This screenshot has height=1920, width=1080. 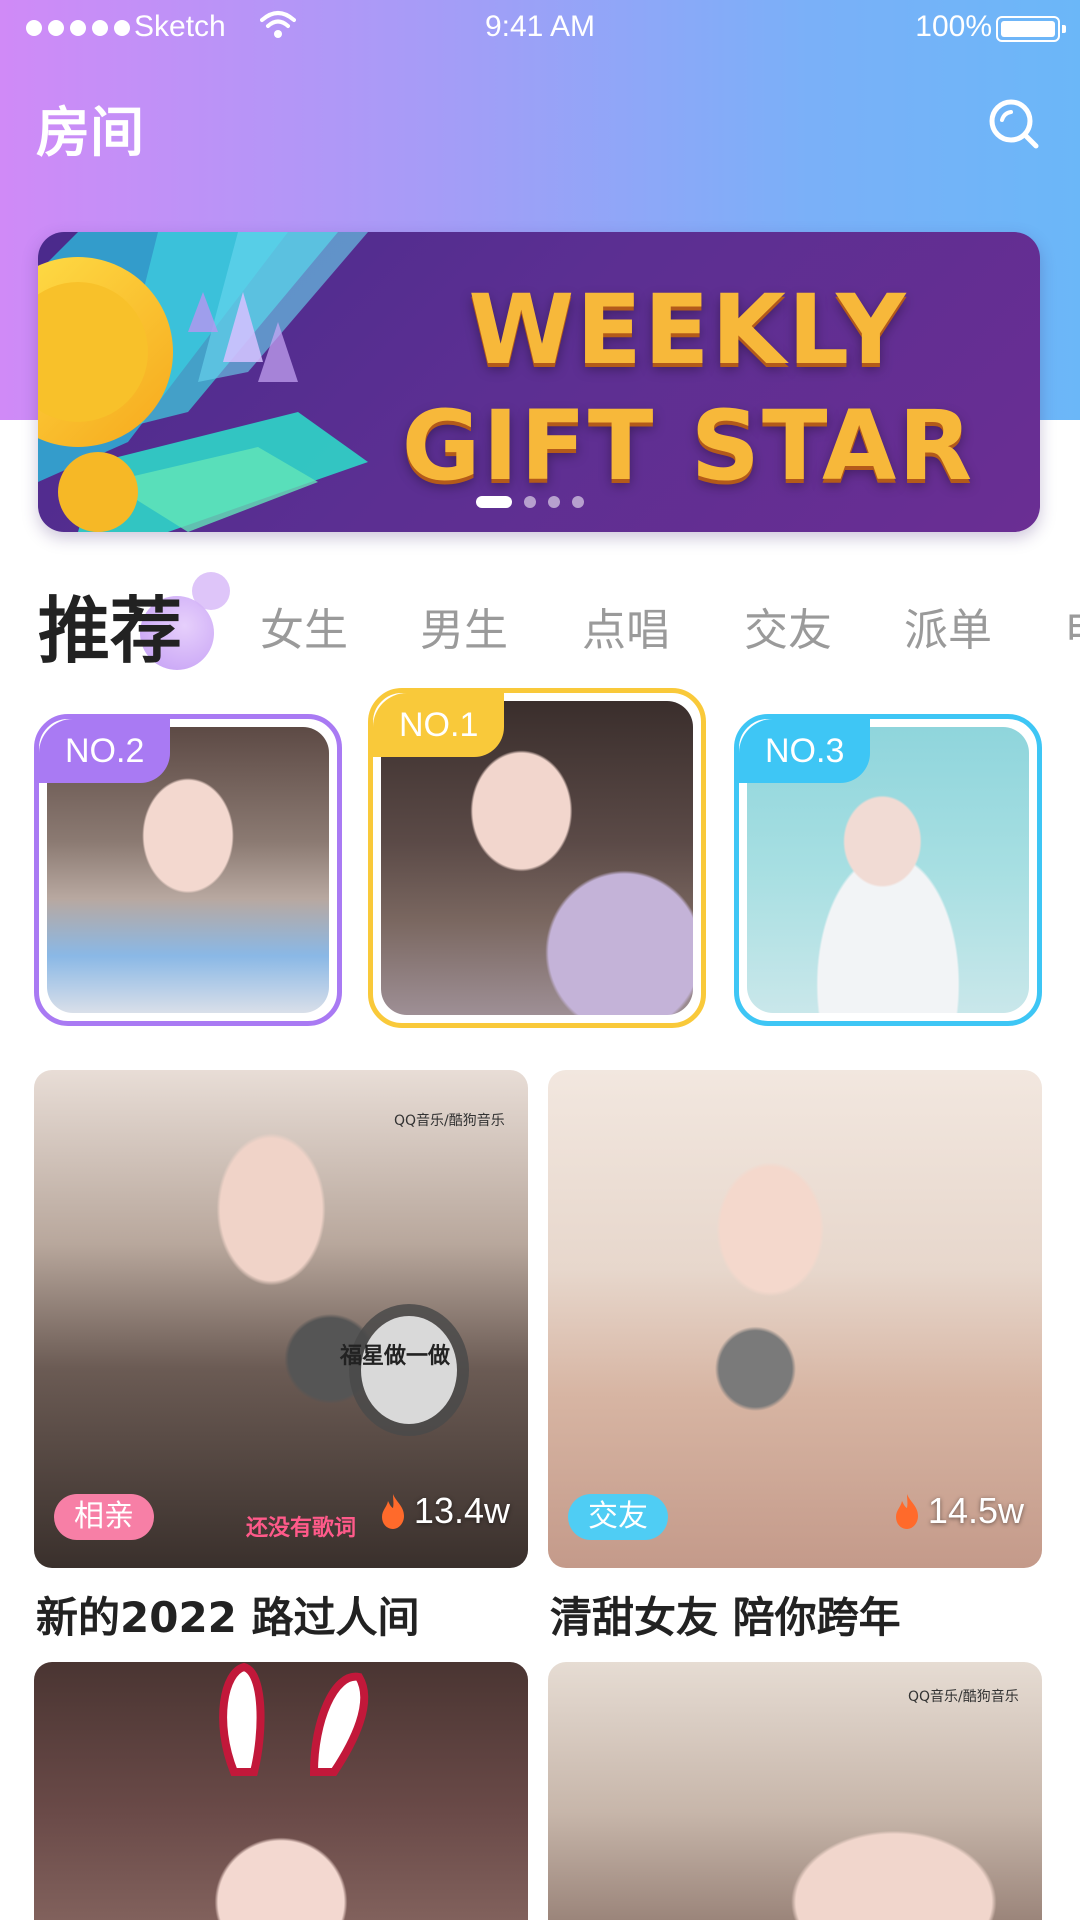 I want to click on room-heat: 13.4w, so click(x=444, y=1511).